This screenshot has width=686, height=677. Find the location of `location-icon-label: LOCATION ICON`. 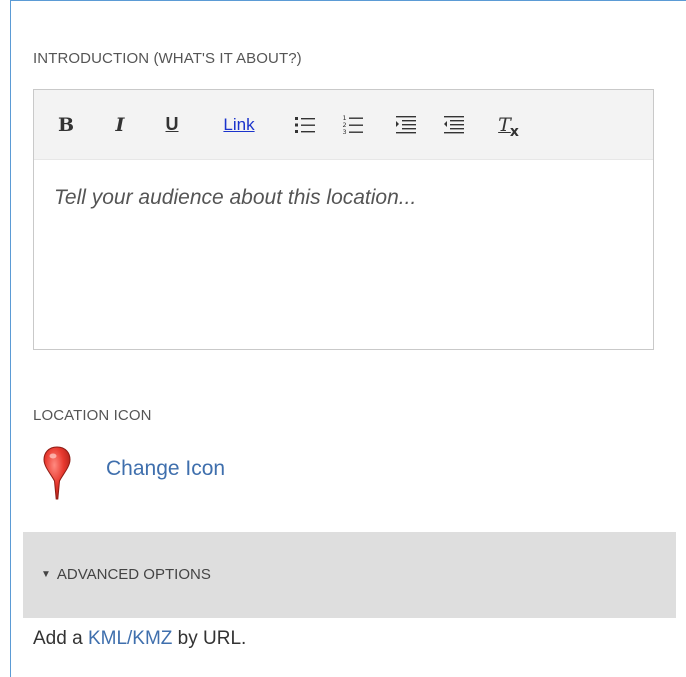

location-icon-label: LOCATION ICON is located at coordinates (92, 415).